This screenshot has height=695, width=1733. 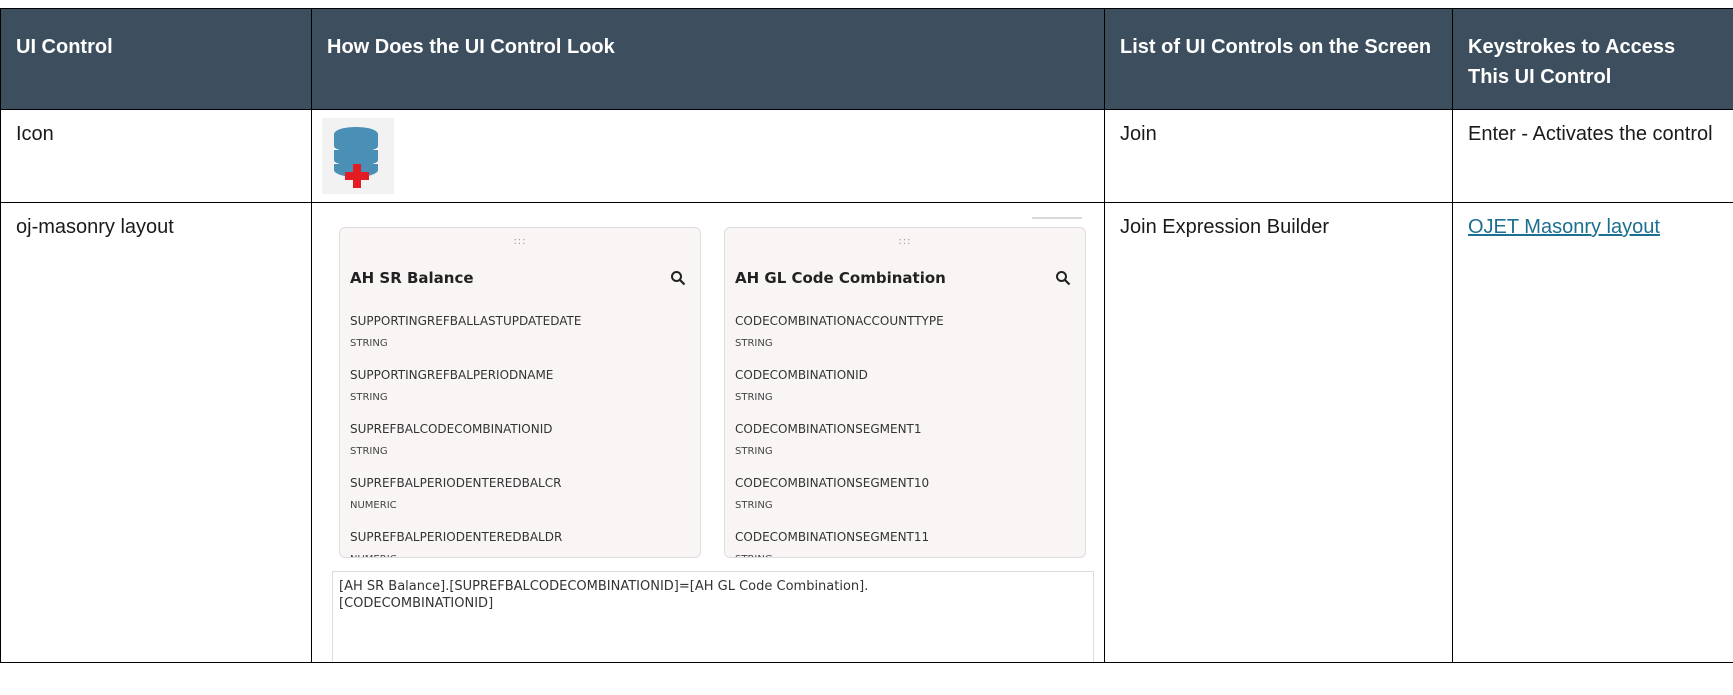 What do you see at coordinates (156, 156) in the screenshot?
I see `cell-control-name: Icon` at bounding box center [156, 156].